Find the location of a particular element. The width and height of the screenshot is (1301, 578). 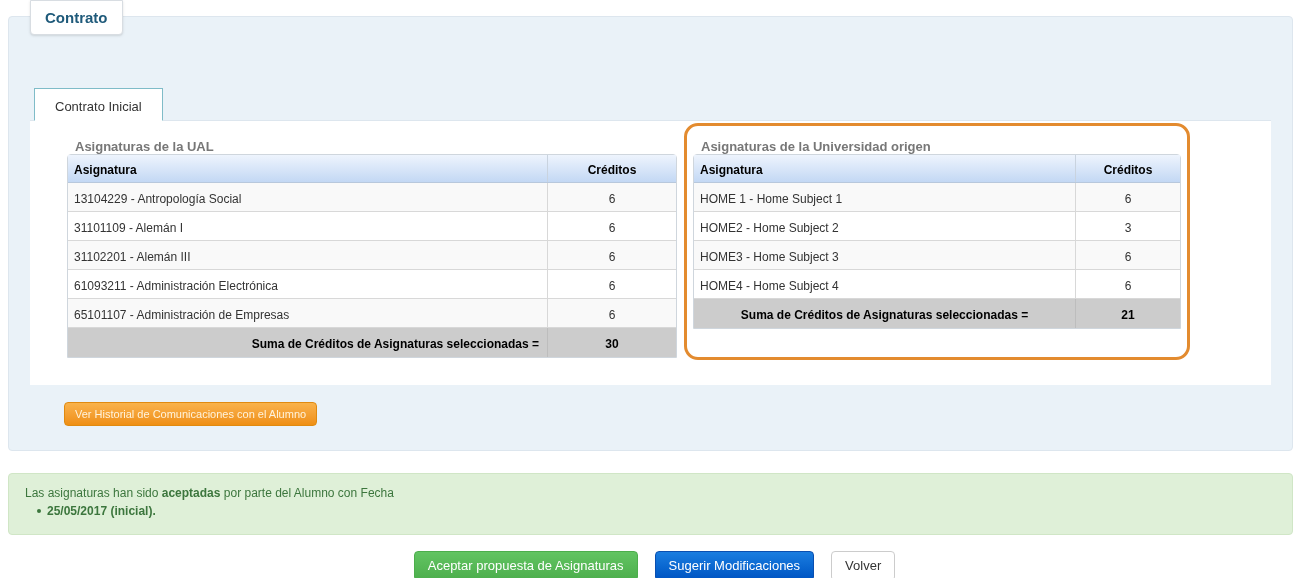

alert-date: 25/05/2017 (inicial). is located at coordinates (101, 511).